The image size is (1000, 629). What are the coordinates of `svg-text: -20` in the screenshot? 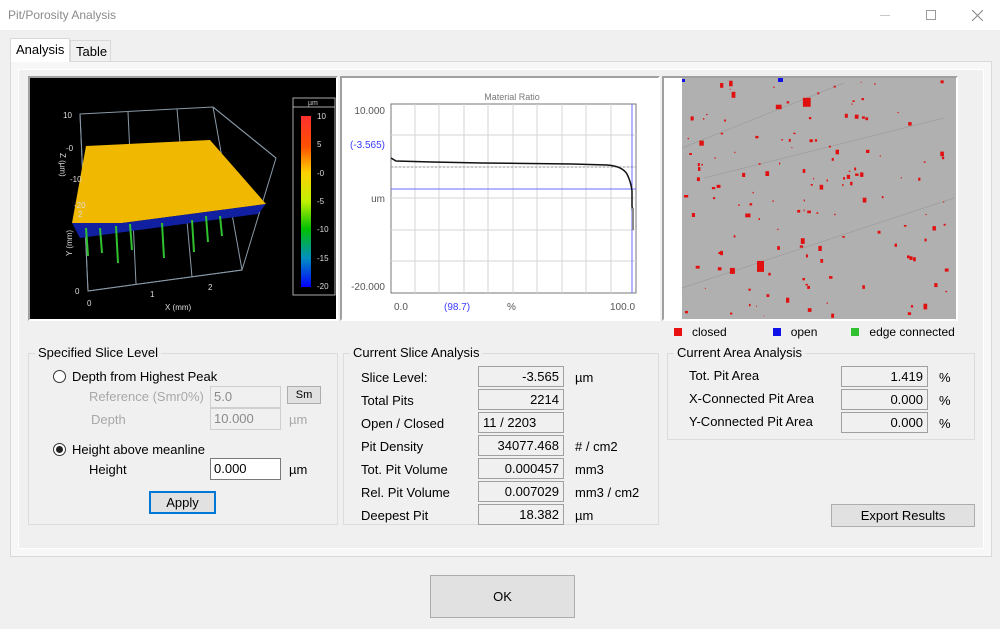 It's located at (323, 286).